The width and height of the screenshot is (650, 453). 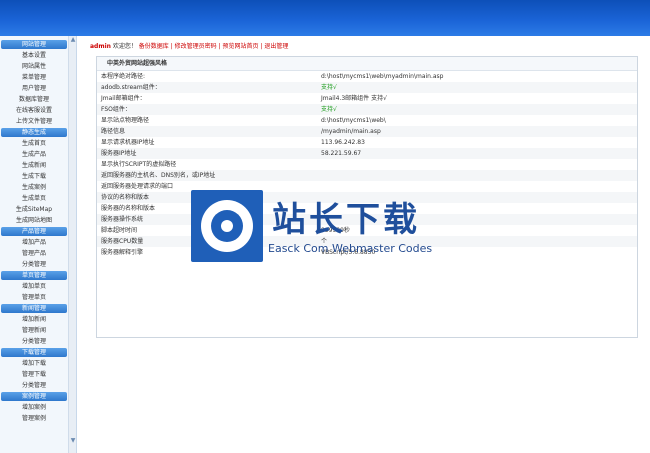 I want to click on sidebar-item: 生成首页, so click(x=34, y=143).